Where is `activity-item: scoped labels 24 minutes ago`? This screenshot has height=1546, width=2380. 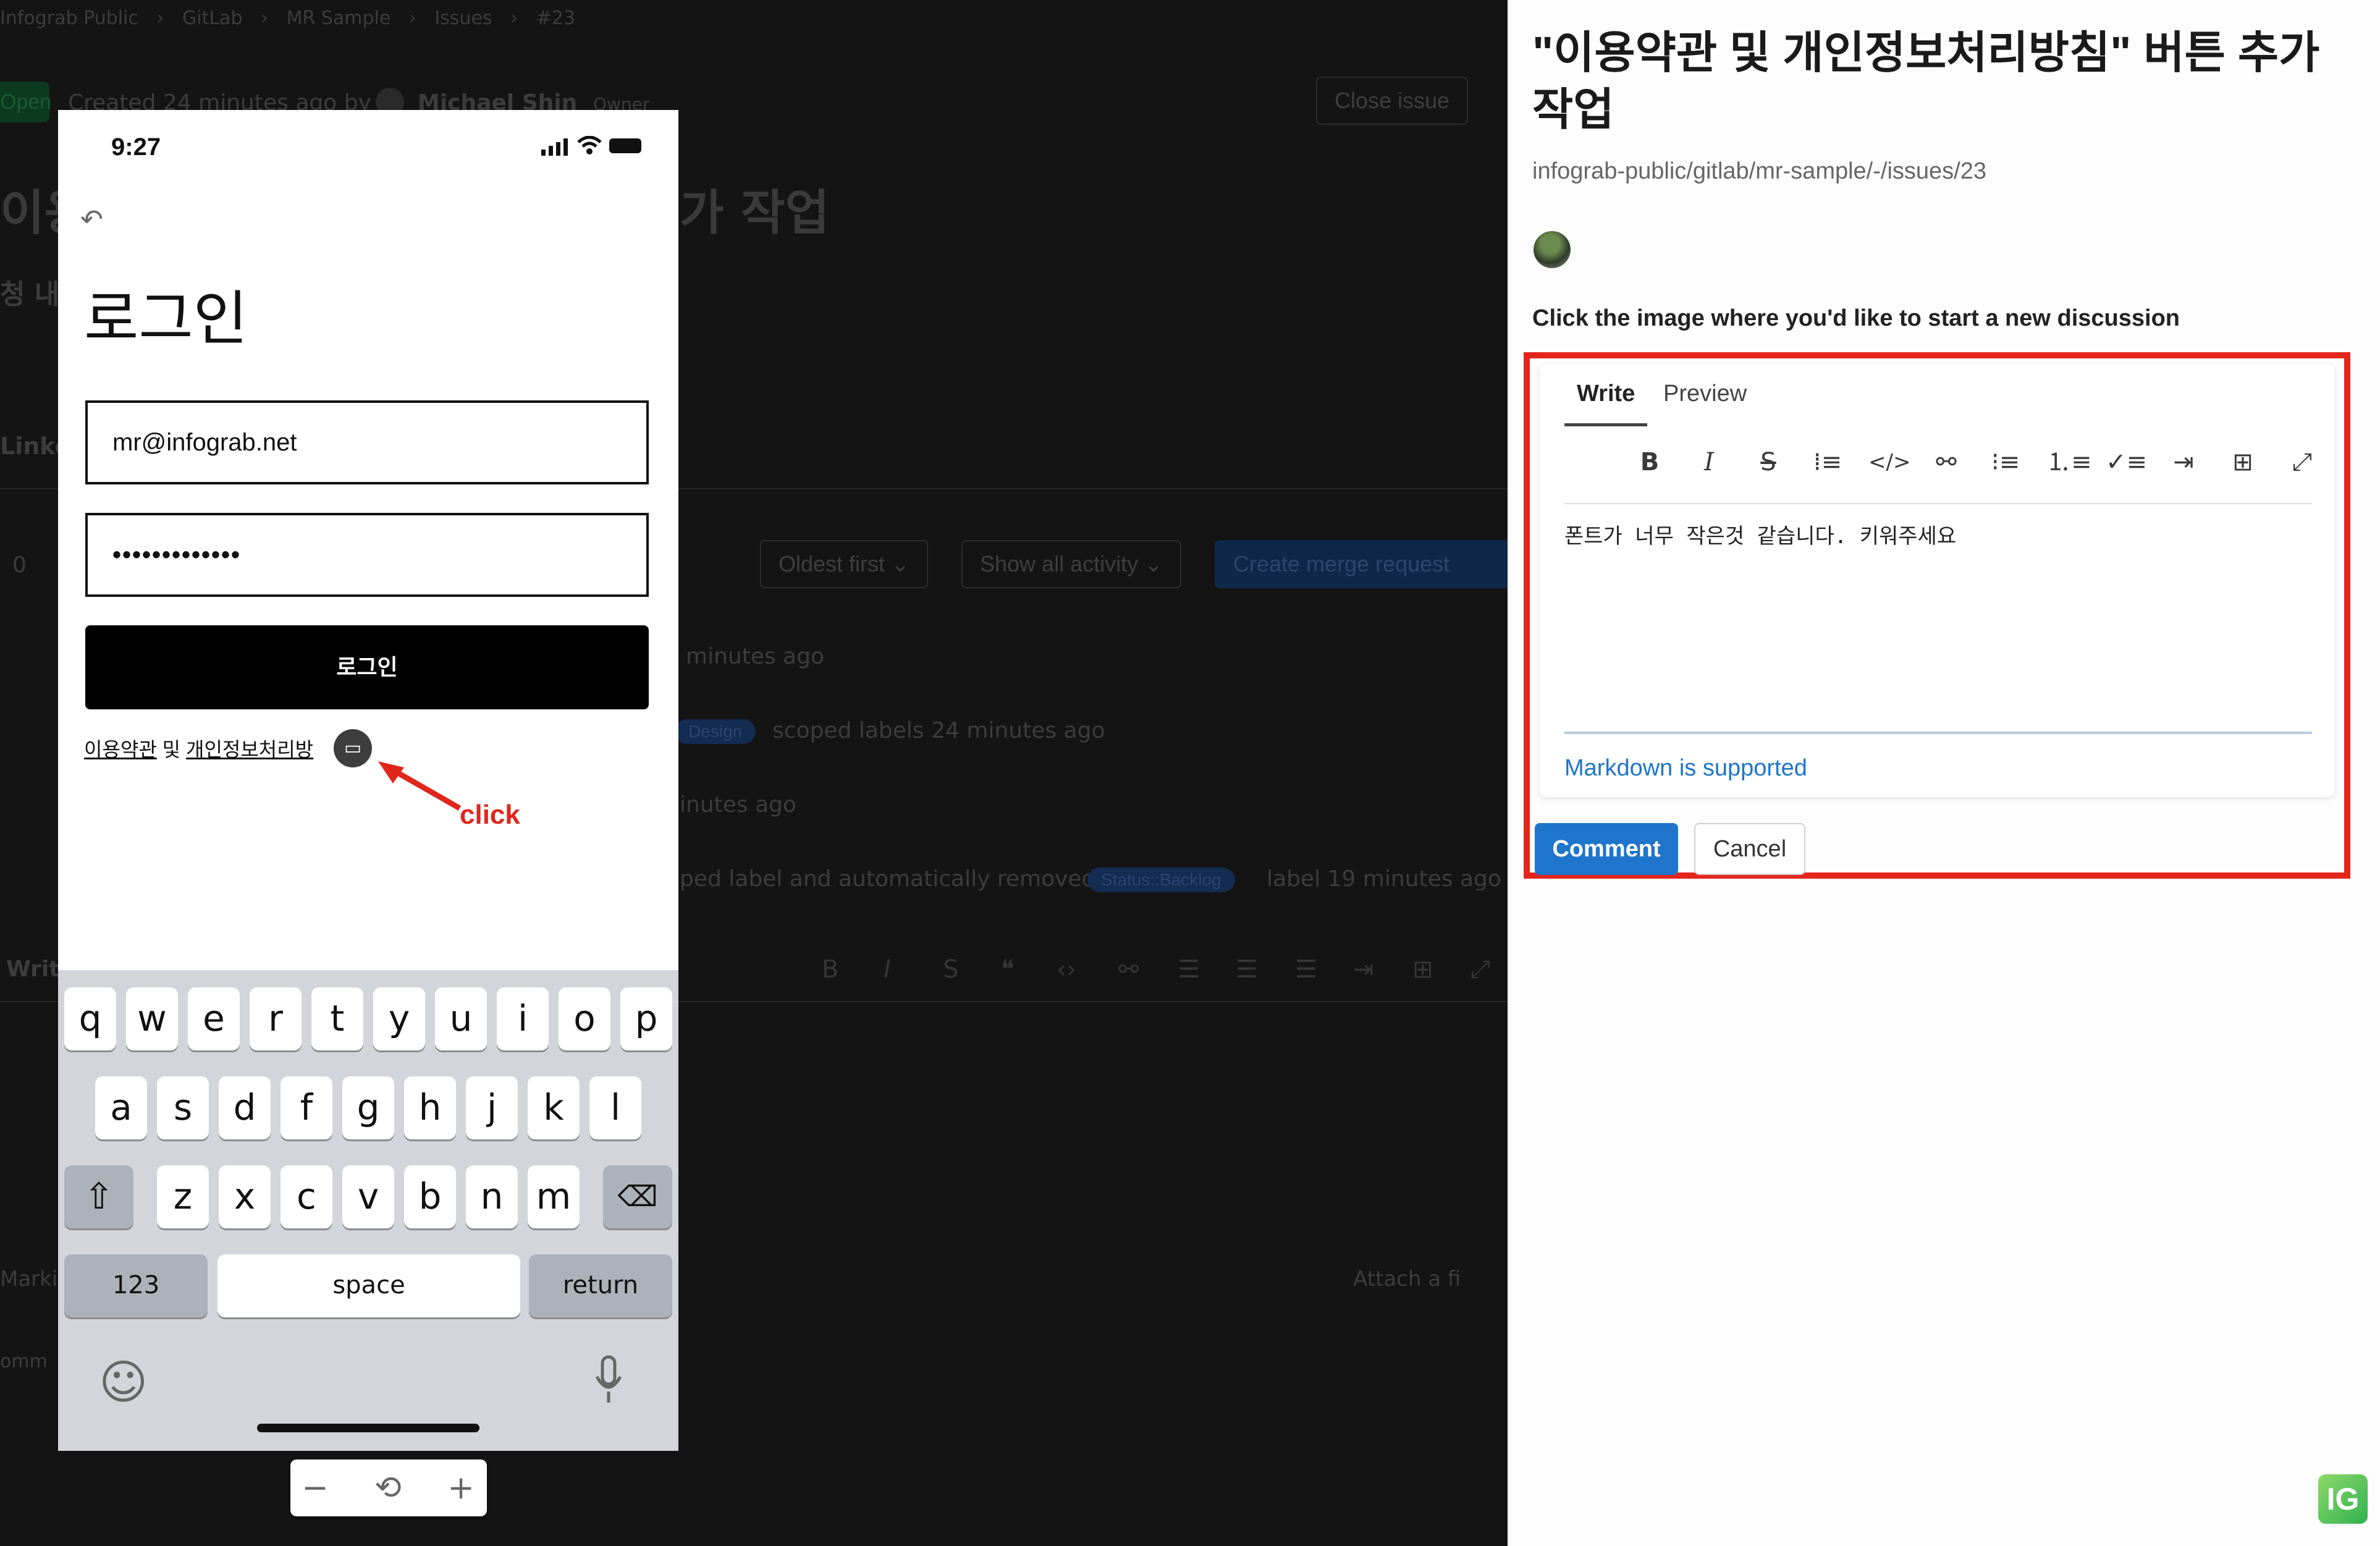
activity-item: scoped labels 24 minutes ago is located at coordinates (938, 730).